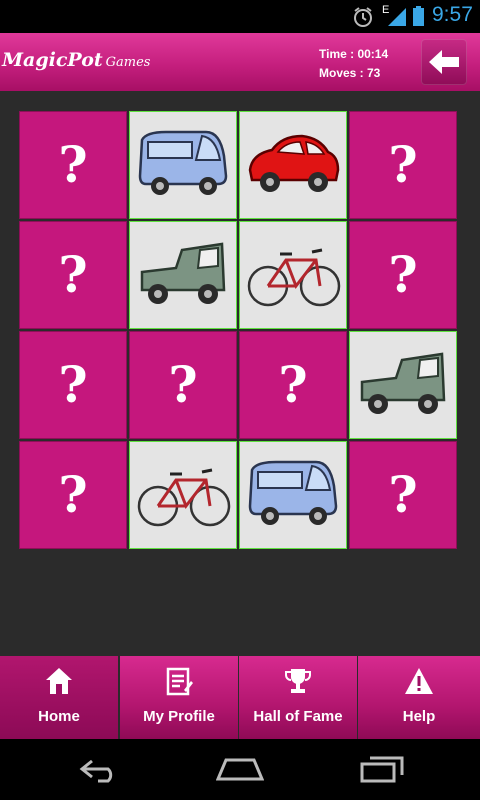 The width and height of the screenshot is (480, 800). Describe the element at coordinates (397, 17) in the screenshot. I see `signal-icon` at that location.